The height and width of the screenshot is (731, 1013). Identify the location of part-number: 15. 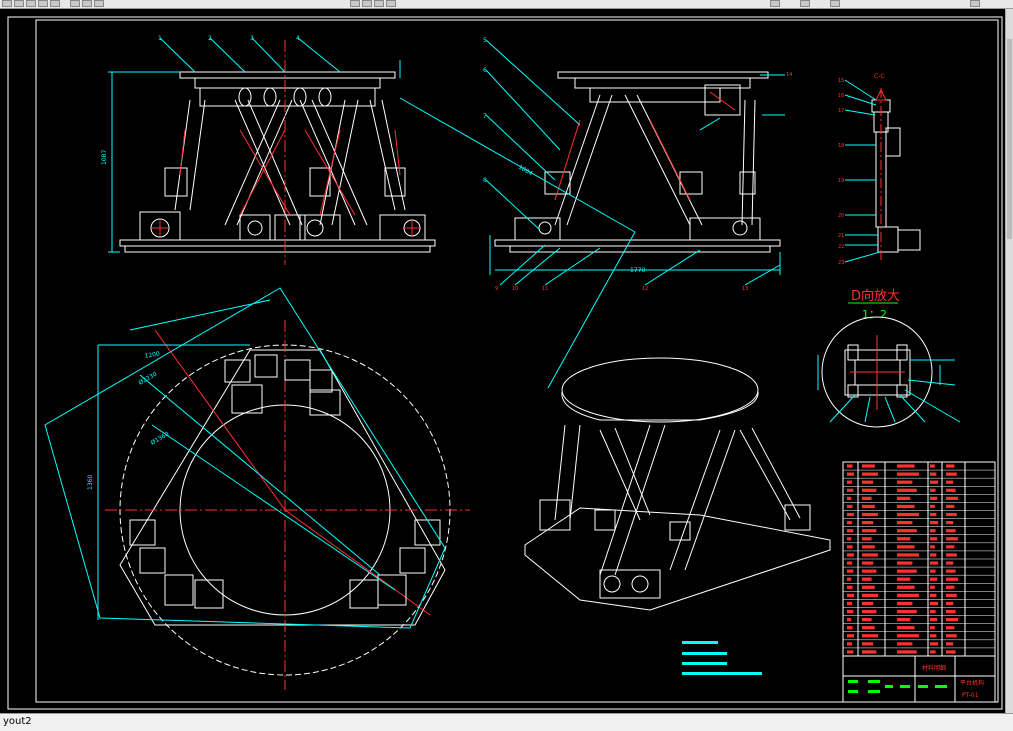
(841, 81).